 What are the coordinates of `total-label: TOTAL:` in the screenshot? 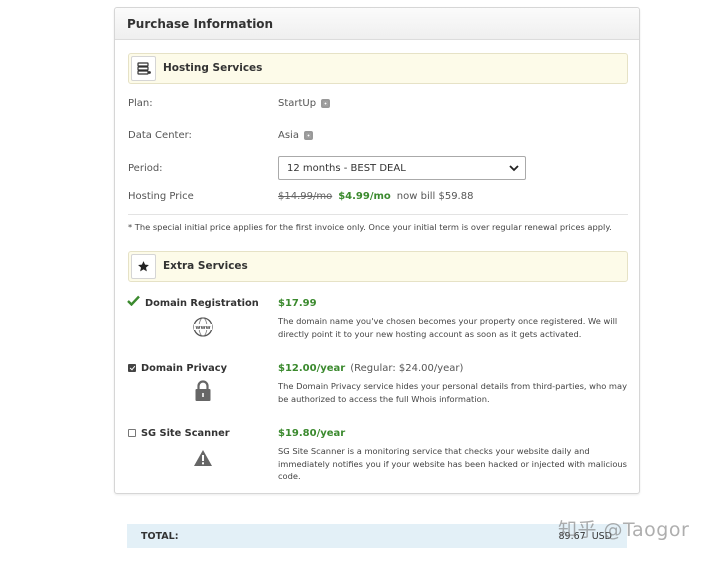 It's located at (160, 536).